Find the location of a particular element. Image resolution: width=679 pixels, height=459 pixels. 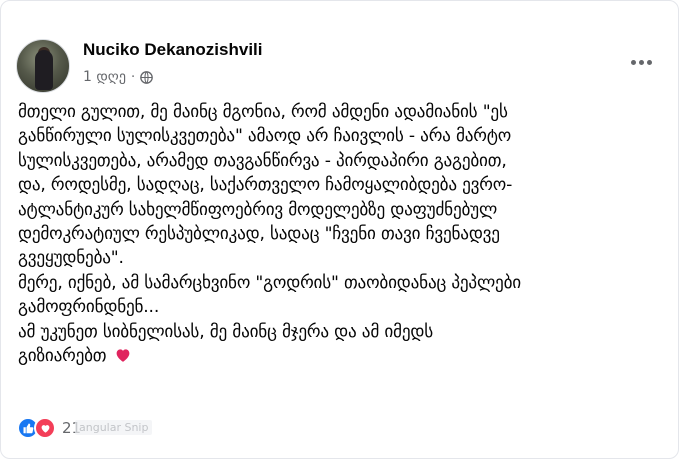

globe-icon is located at coordinates (146, 77).